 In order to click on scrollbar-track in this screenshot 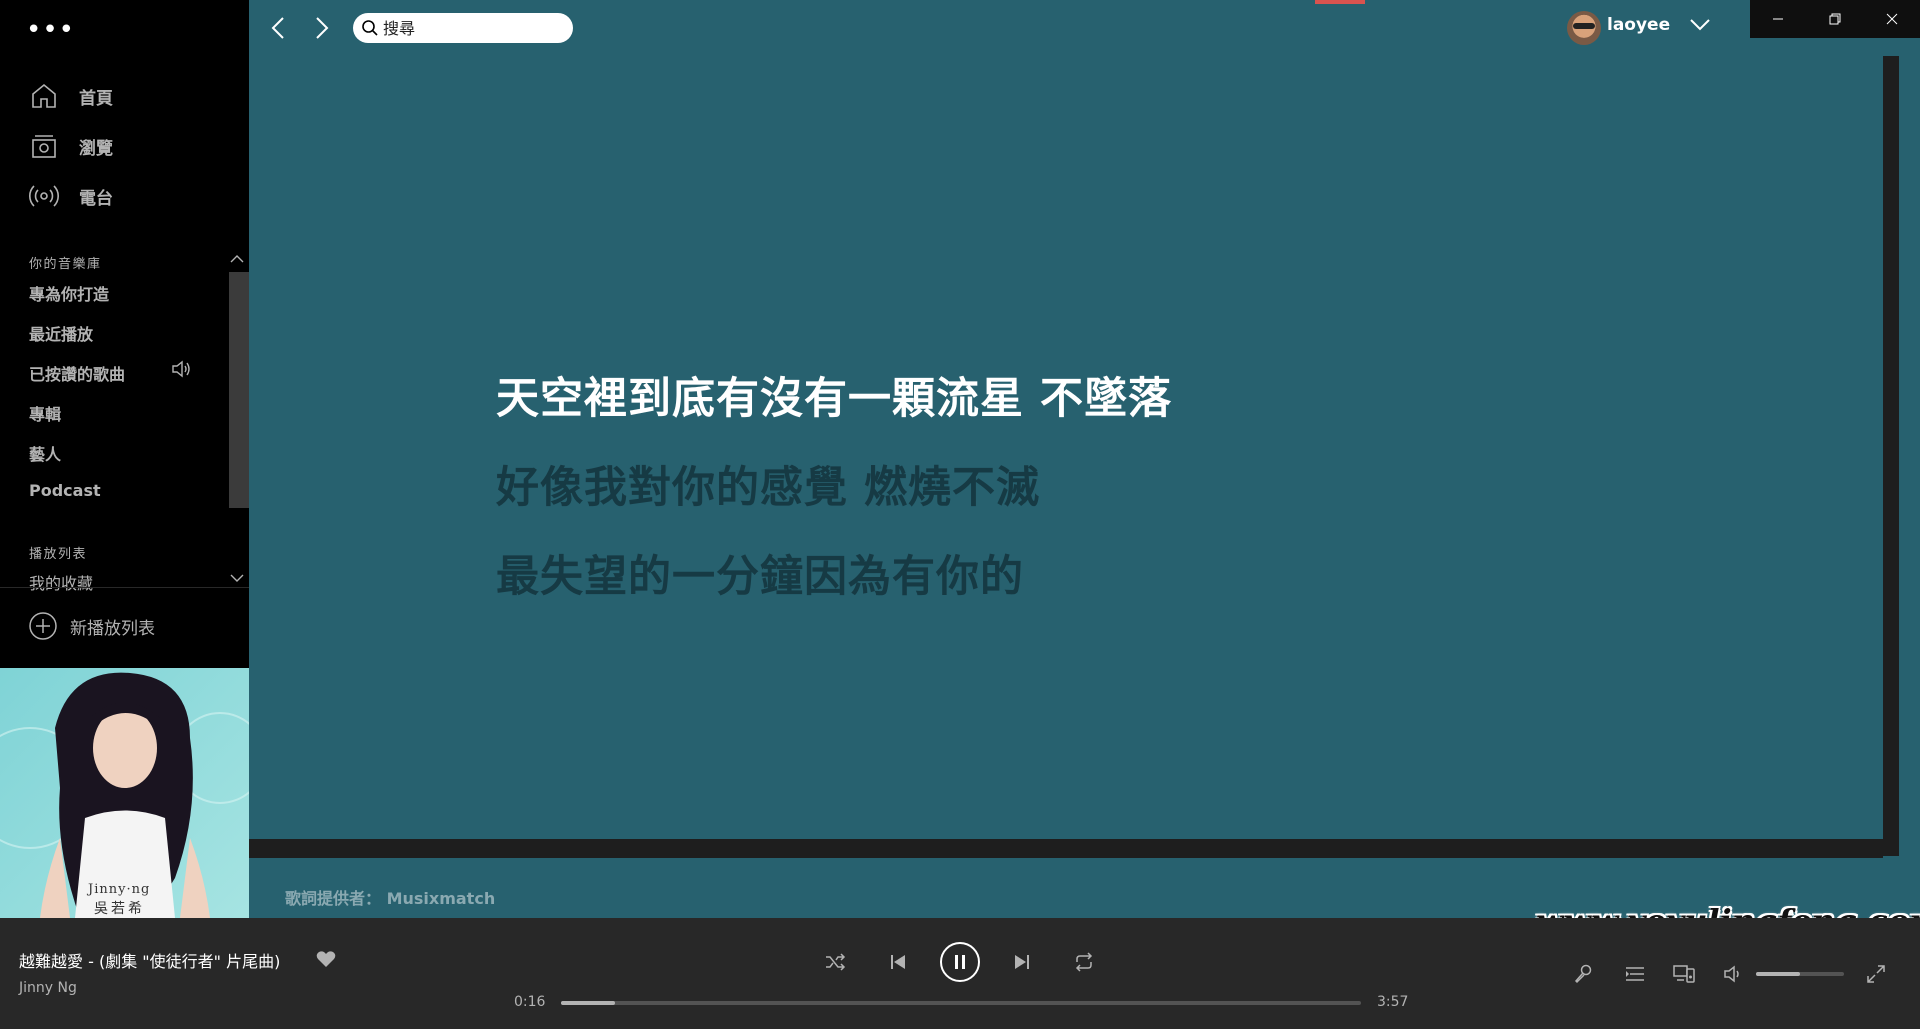, I will do `click(1891, 456)`.